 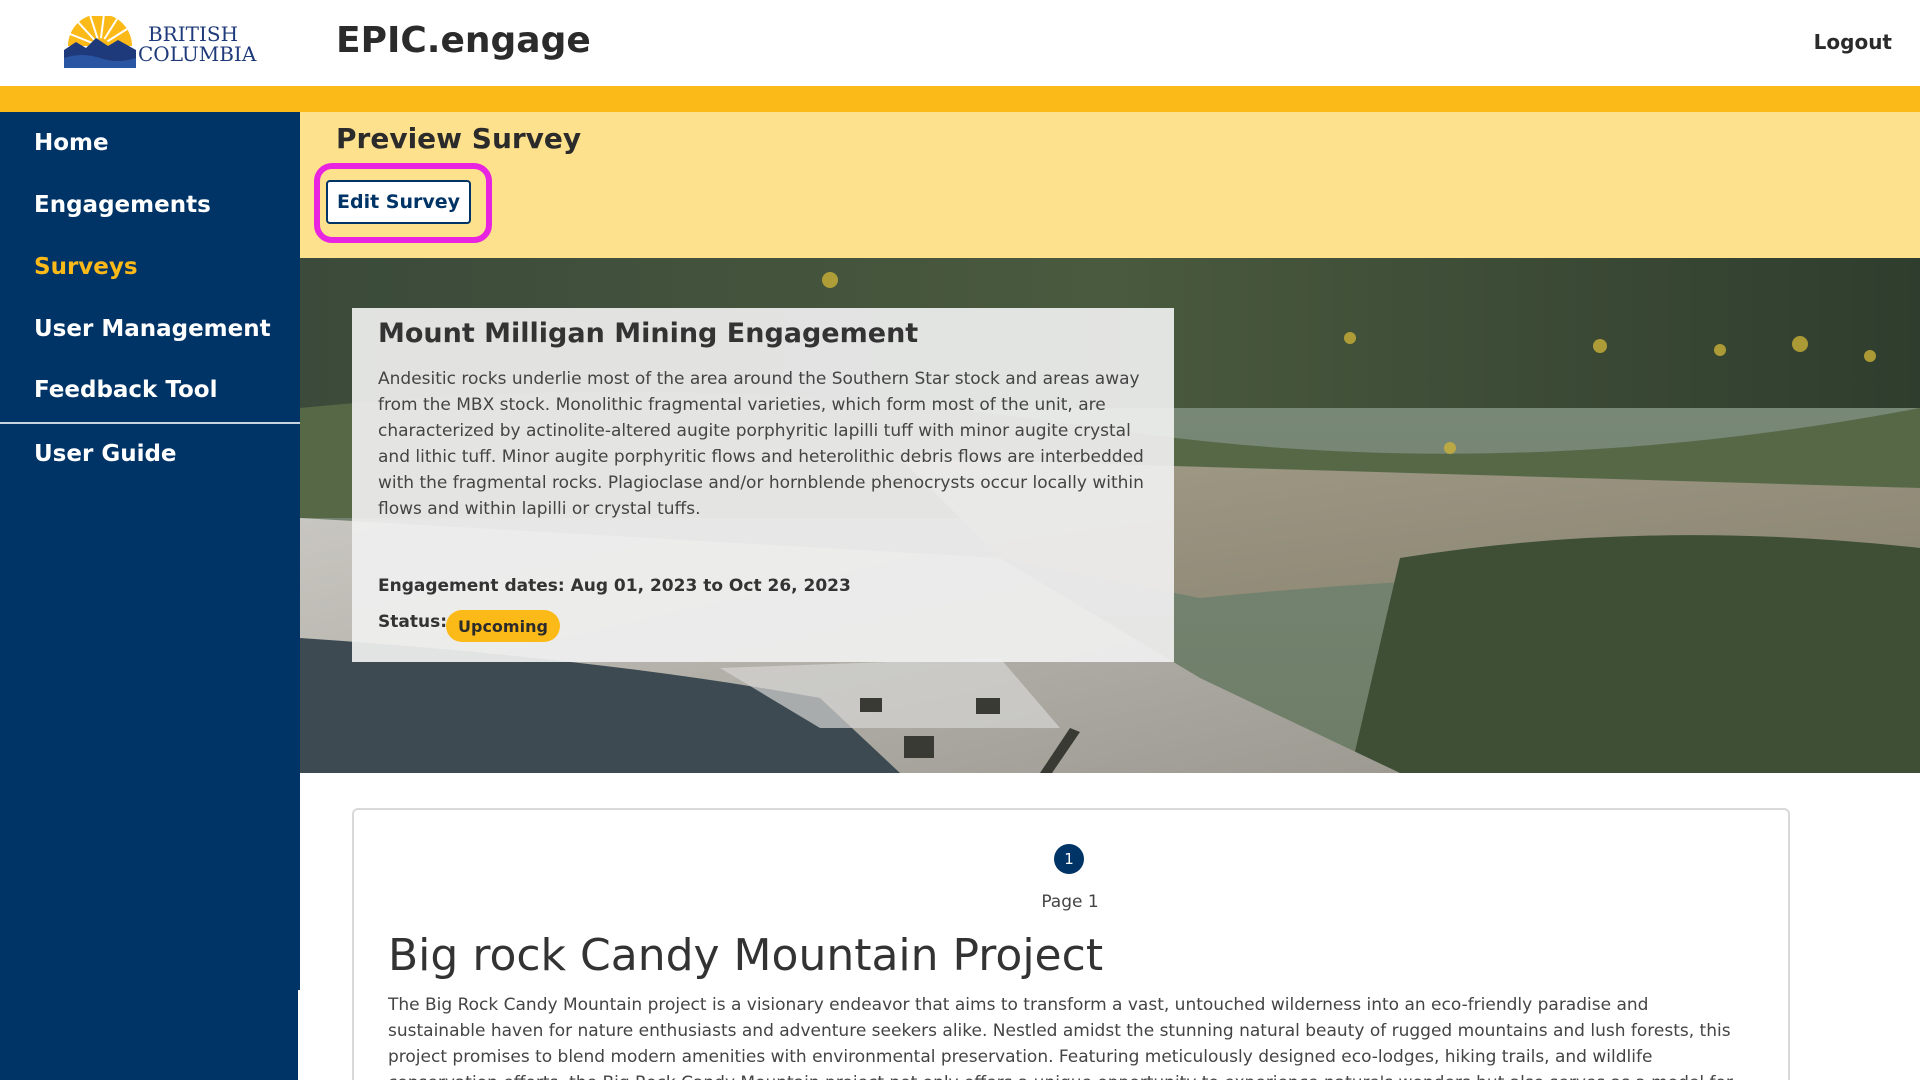 I want to click on status-badge: Upcoming, so click(x=503, y=626).